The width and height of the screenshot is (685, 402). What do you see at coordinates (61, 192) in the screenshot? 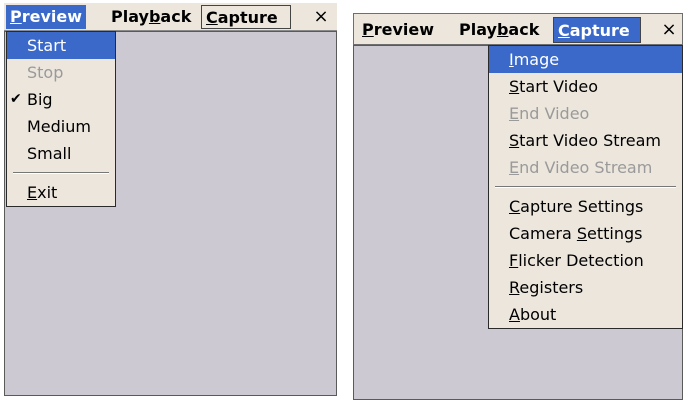
I see `menu-item-exit: Exit` at bounding box center [61, 192].